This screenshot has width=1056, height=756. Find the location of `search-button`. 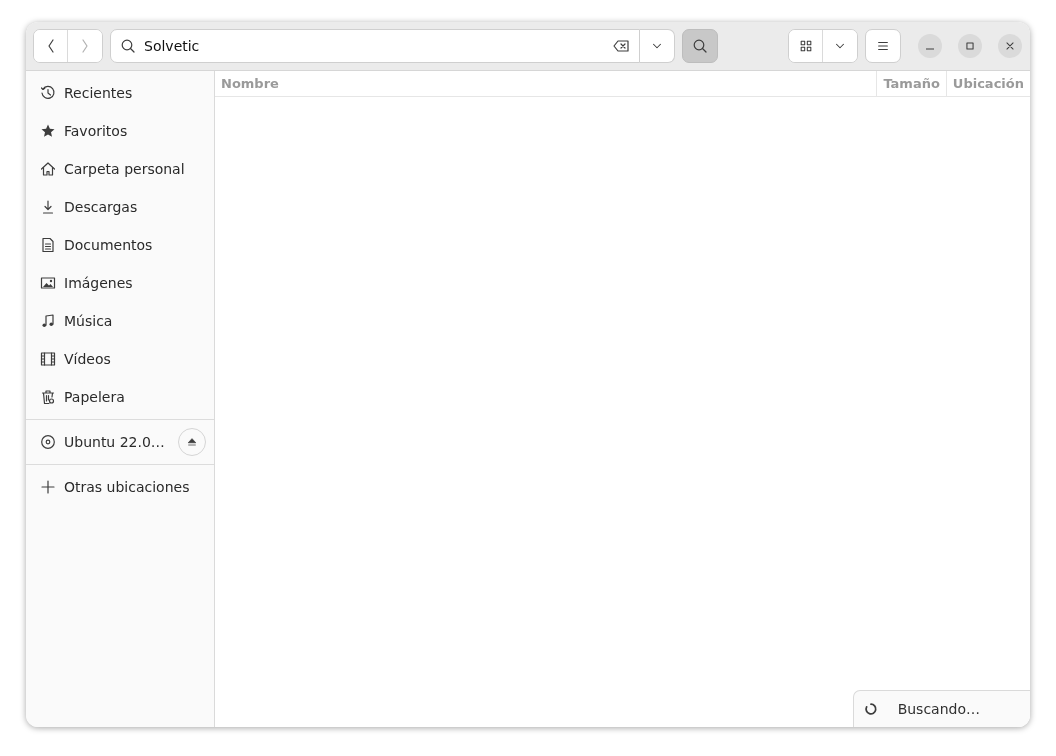

search-button is located at coordinates (700, 46).